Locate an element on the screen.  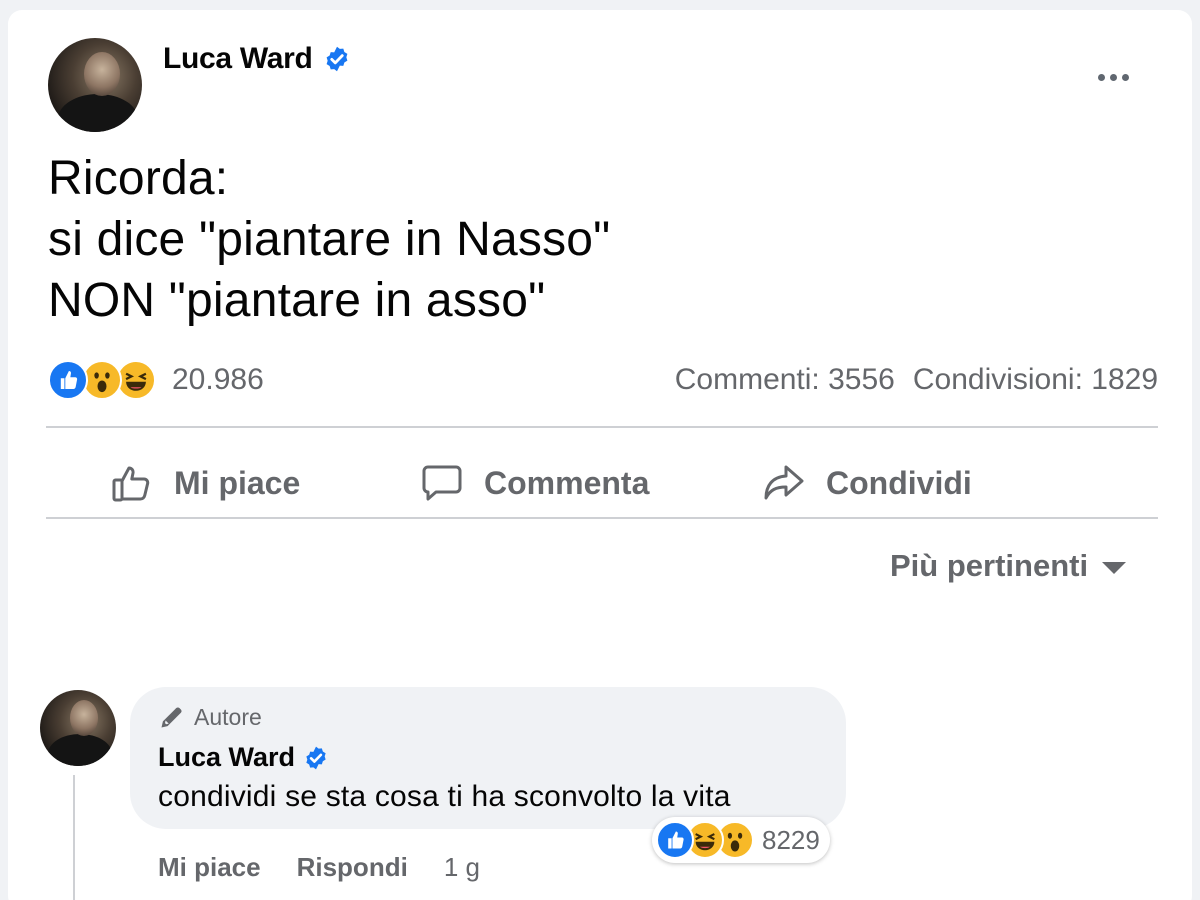
author-name: Luca Ward is located at coordinates (238, 59).